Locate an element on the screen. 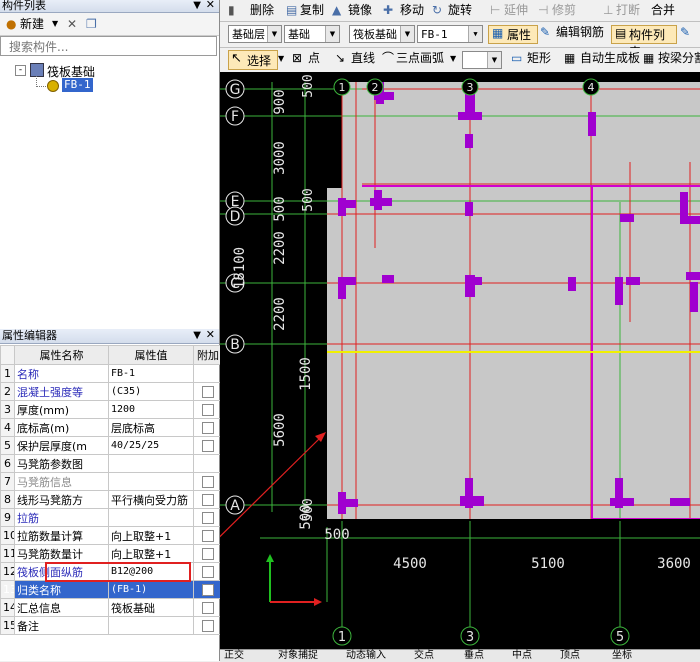 This screenshot has width=700, height=662. property-value: FB-1 is located at coordinates (151, 373).